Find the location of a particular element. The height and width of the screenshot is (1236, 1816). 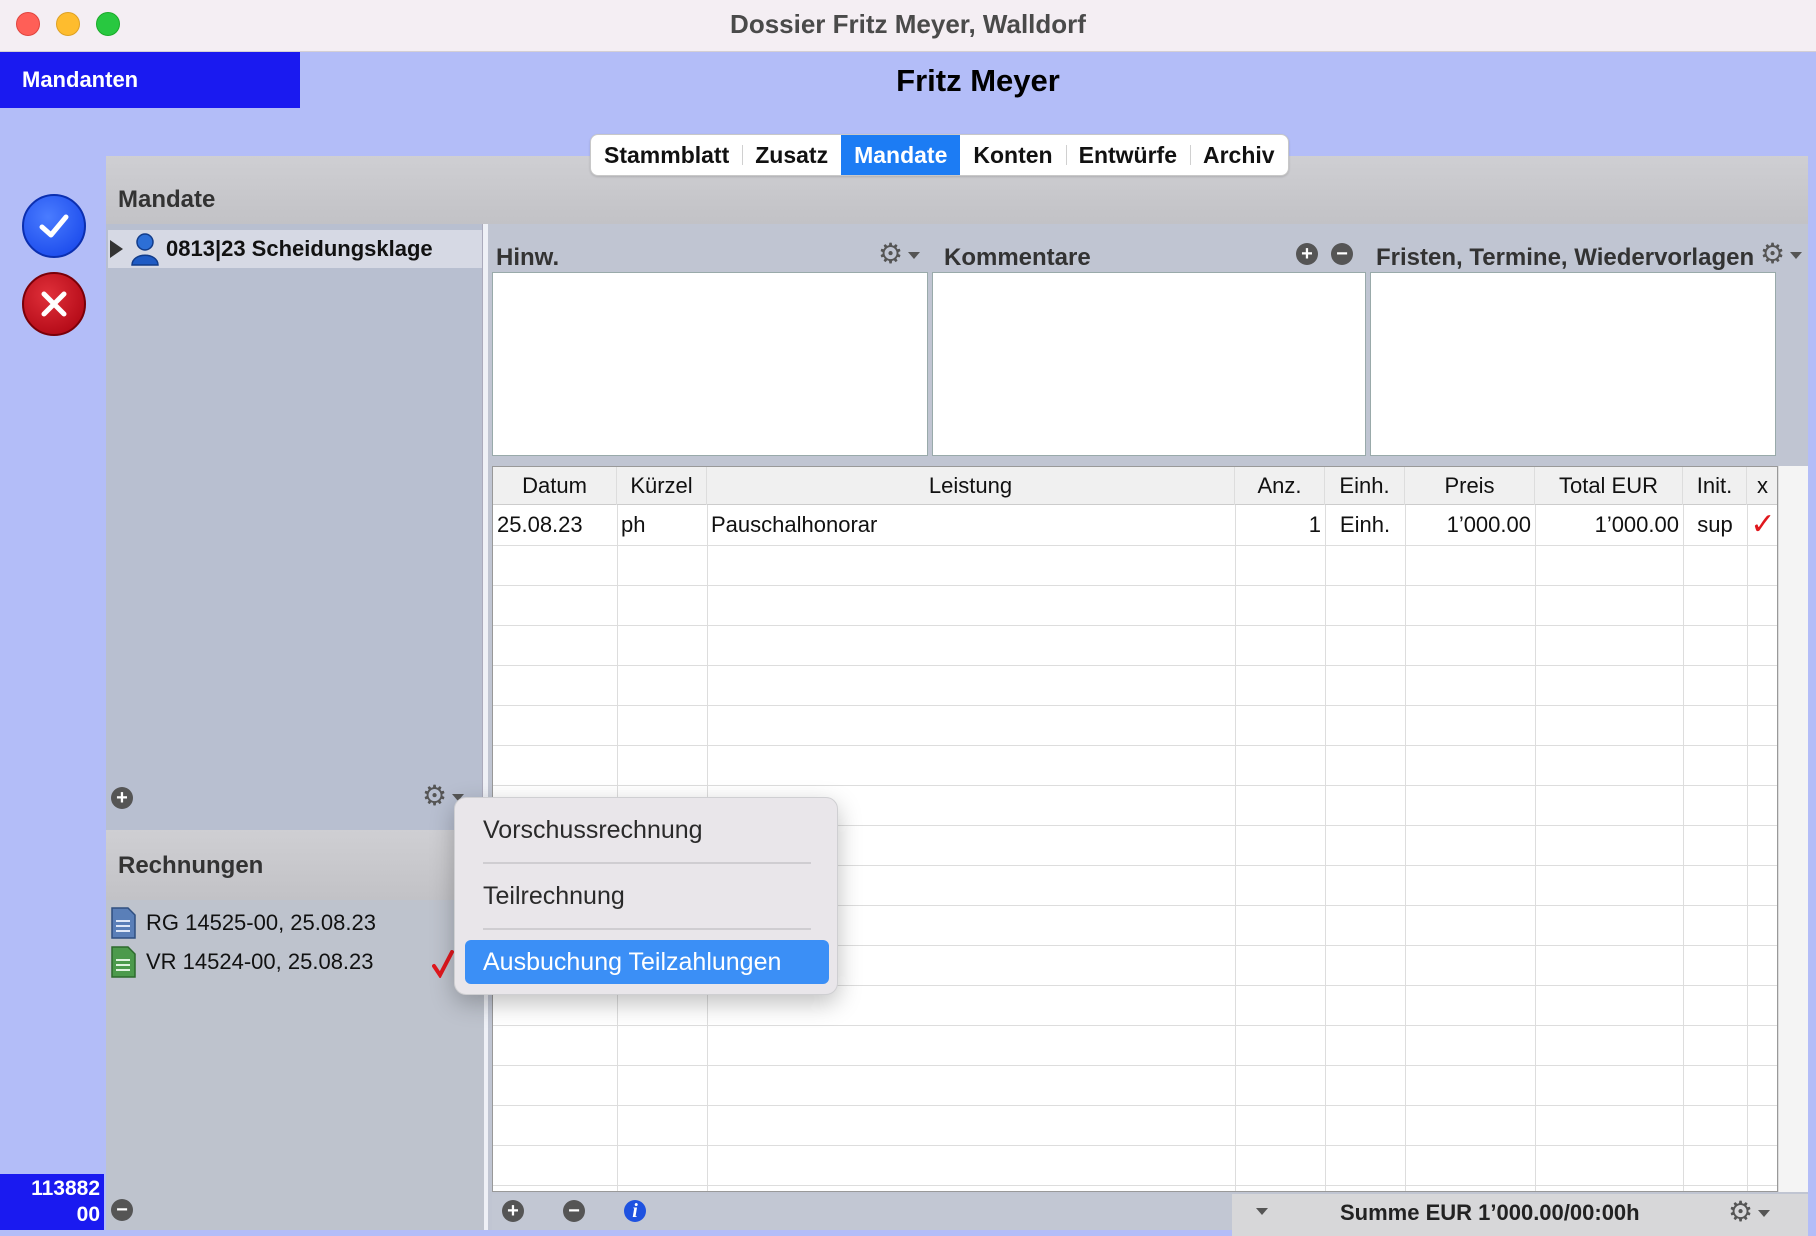

remove-invoice-icon: − is located at coordinates (122, 1210).